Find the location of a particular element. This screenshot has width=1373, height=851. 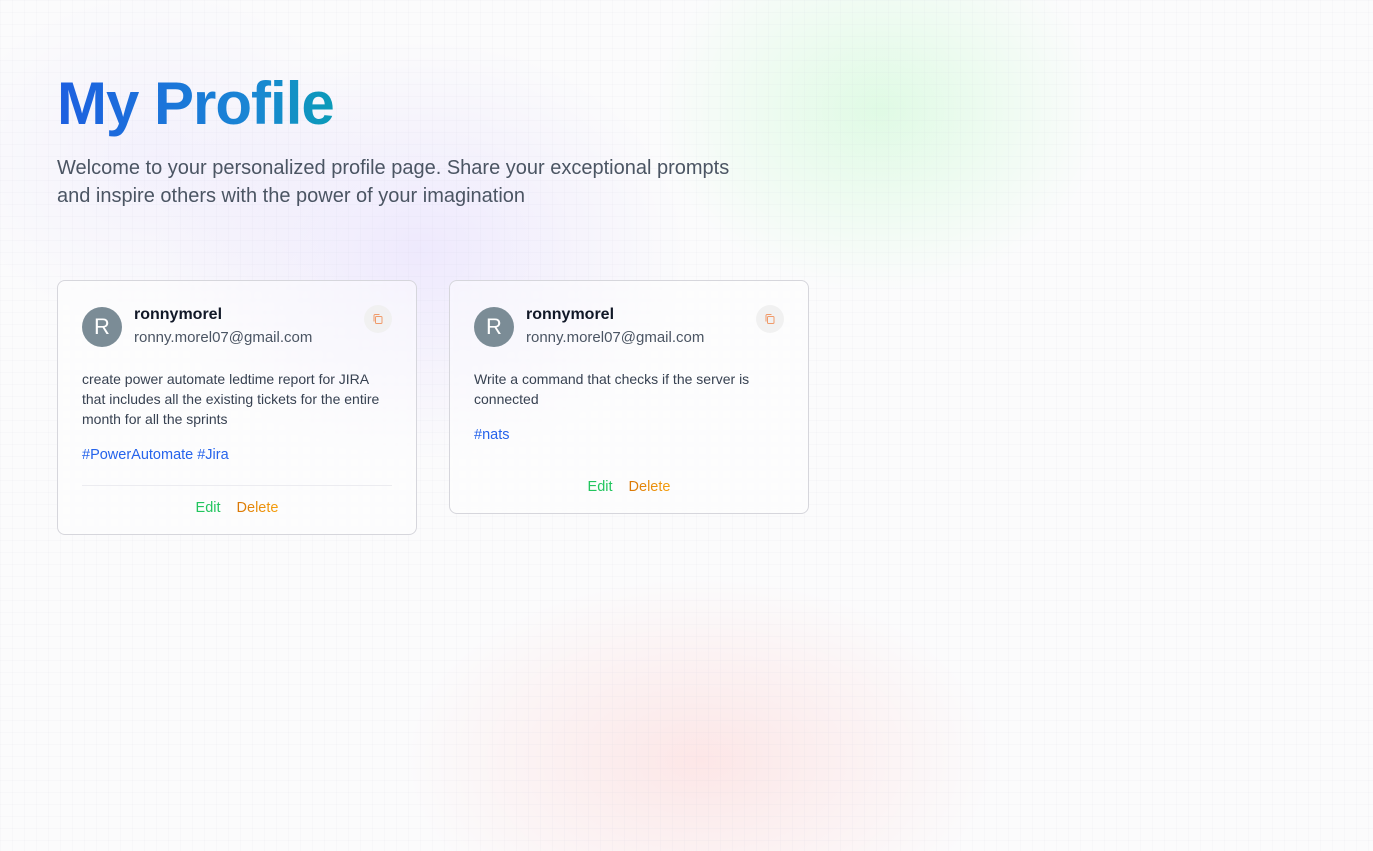

tag-link: #Jira is located at coordinates (212, 455).